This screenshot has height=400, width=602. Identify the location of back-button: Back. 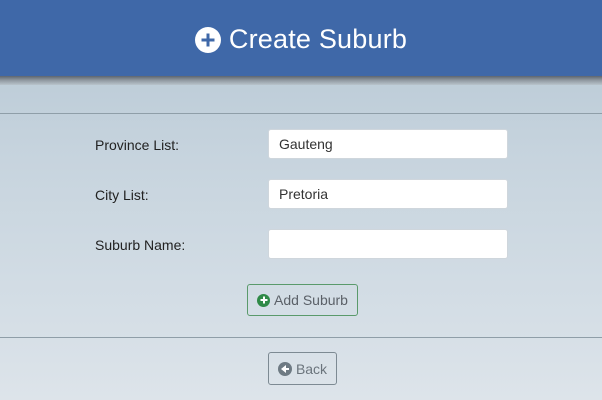
(302, 368).